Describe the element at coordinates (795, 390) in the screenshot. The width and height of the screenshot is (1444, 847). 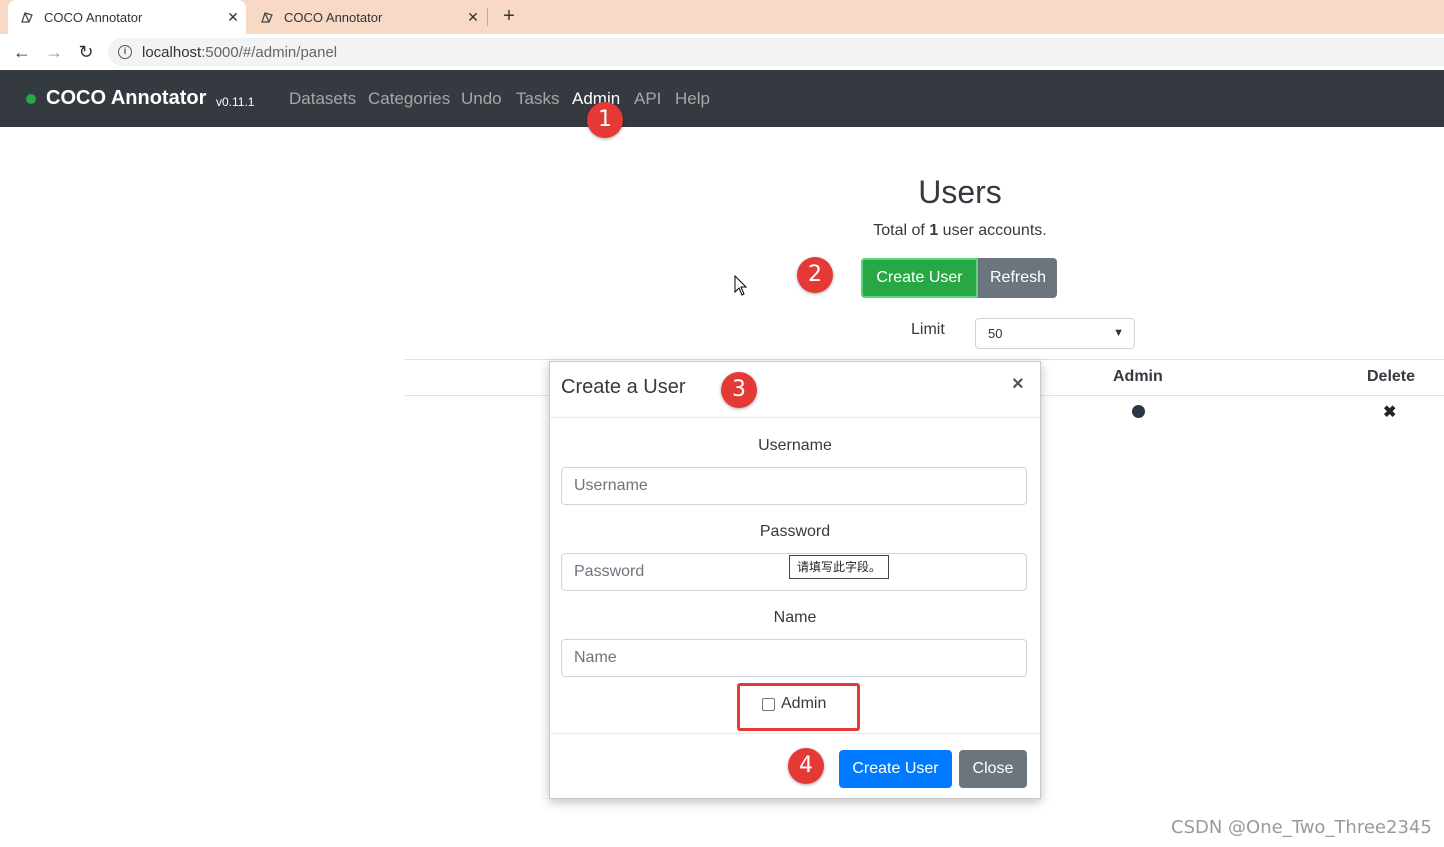
I see `modal-header: Create a User ×` at that location.